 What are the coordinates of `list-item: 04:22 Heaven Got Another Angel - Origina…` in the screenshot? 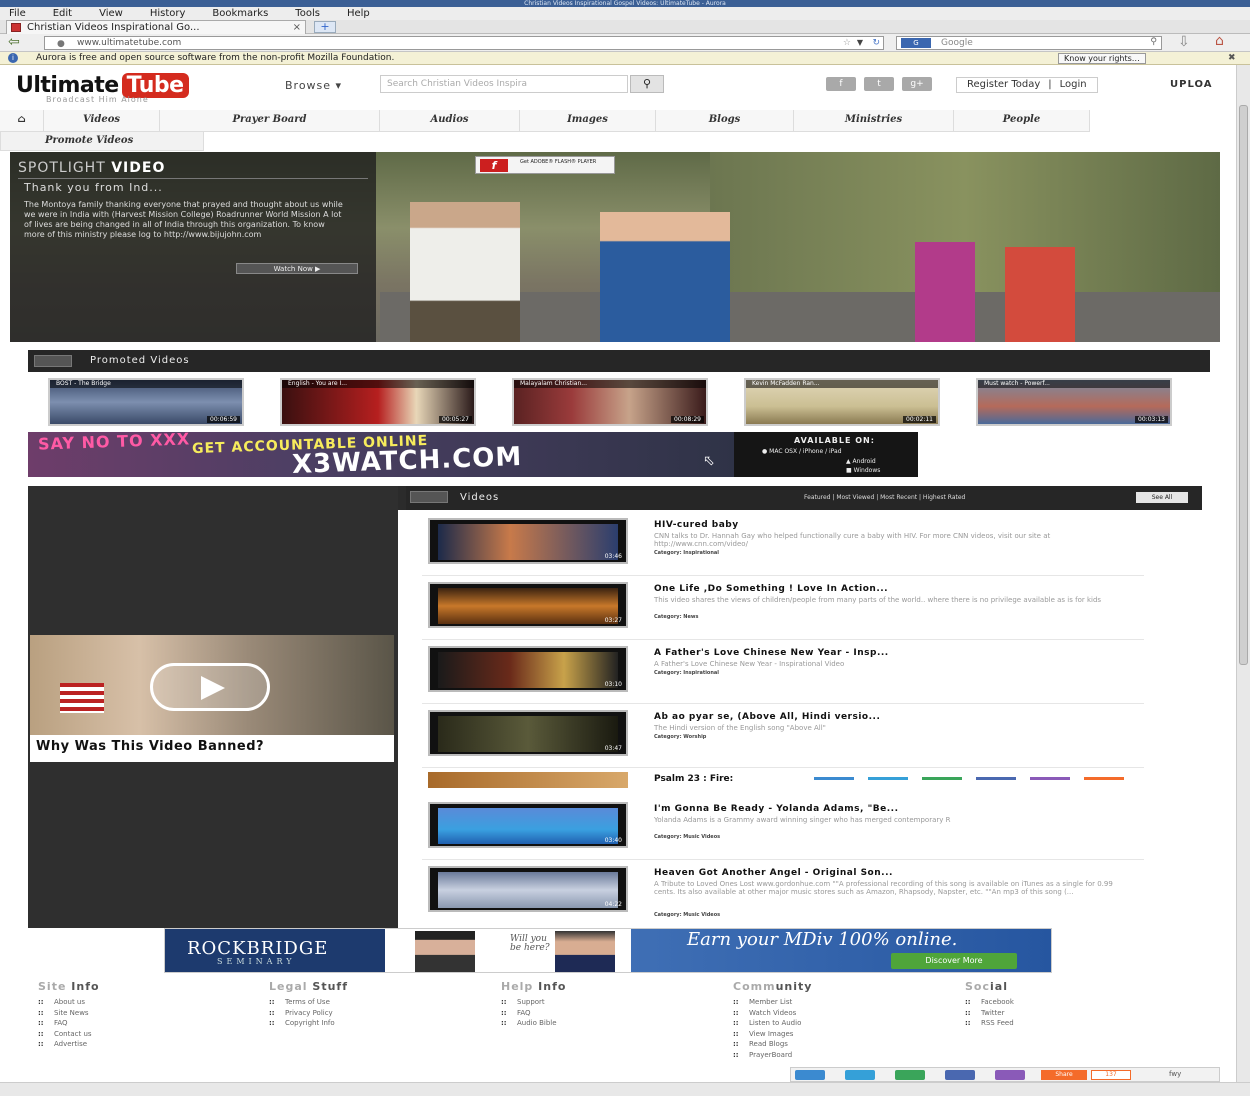 It's located at (783, 895).